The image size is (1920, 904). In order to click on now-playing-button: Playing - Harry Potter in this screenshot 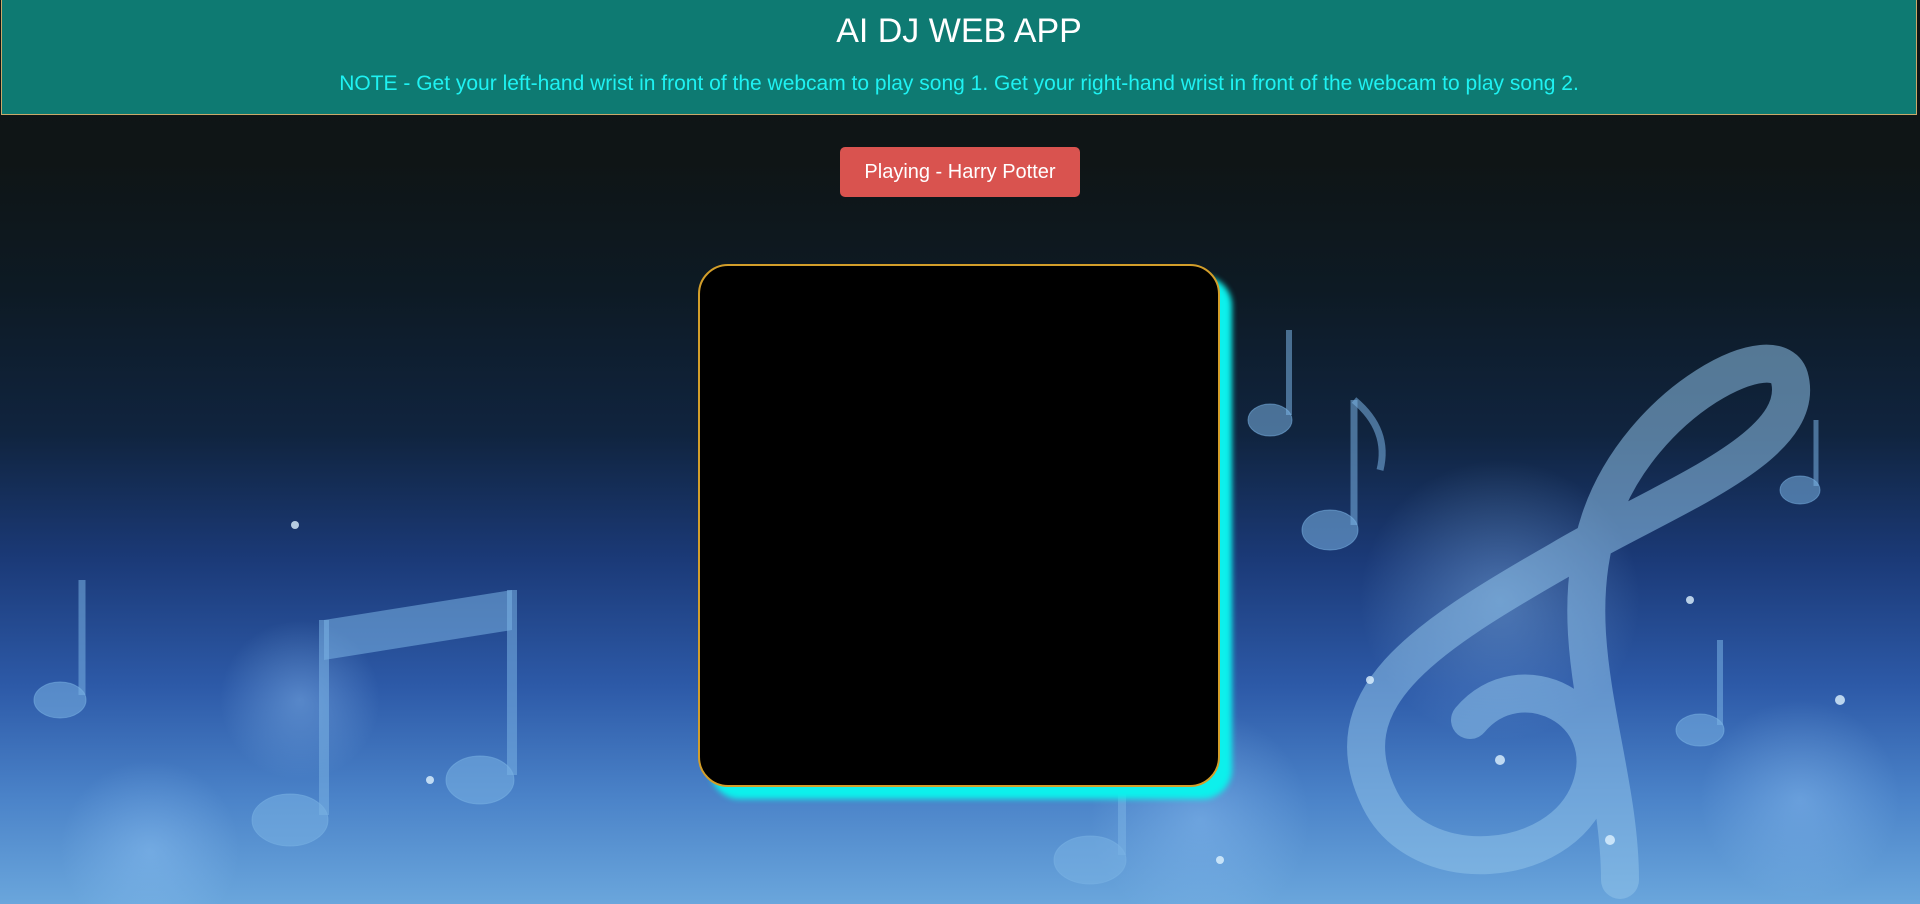, I will do `click(960, 172)`.